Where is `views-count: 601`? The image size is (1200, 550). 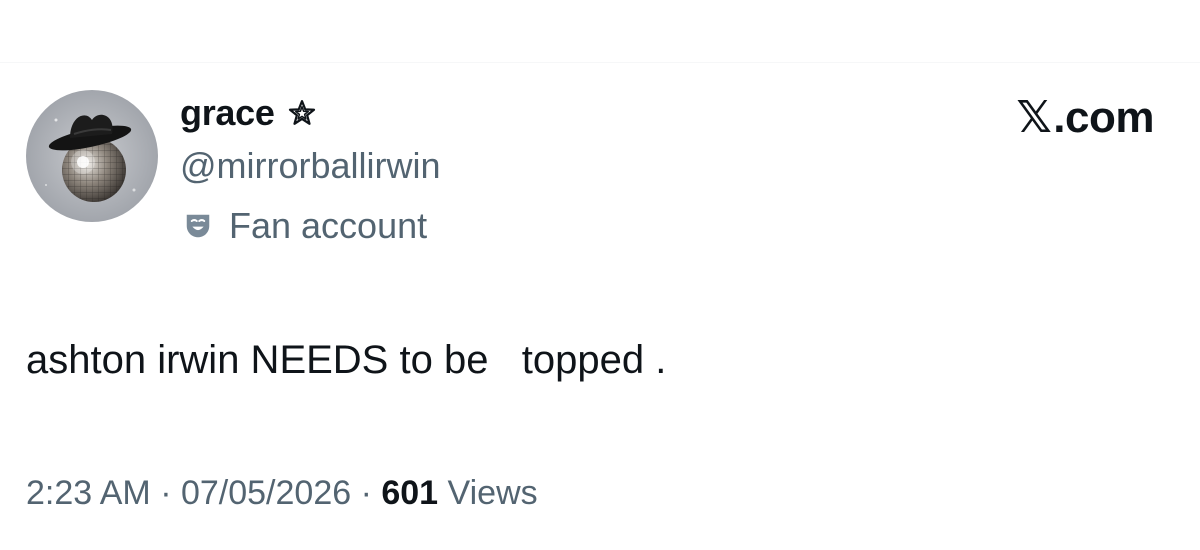
views-count: 601 is located at coordinates (409, 493).